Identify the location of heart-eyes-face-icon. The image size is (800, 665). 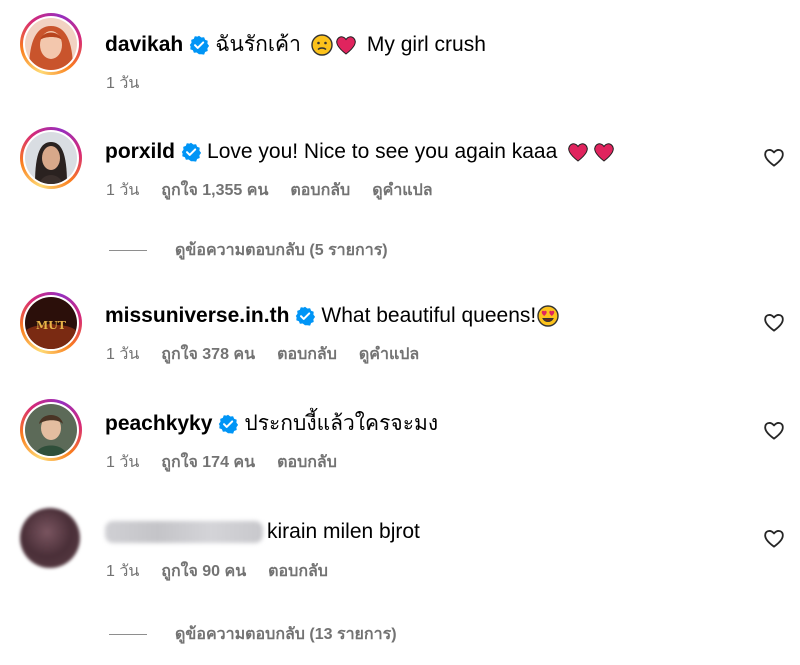
(548, 316).